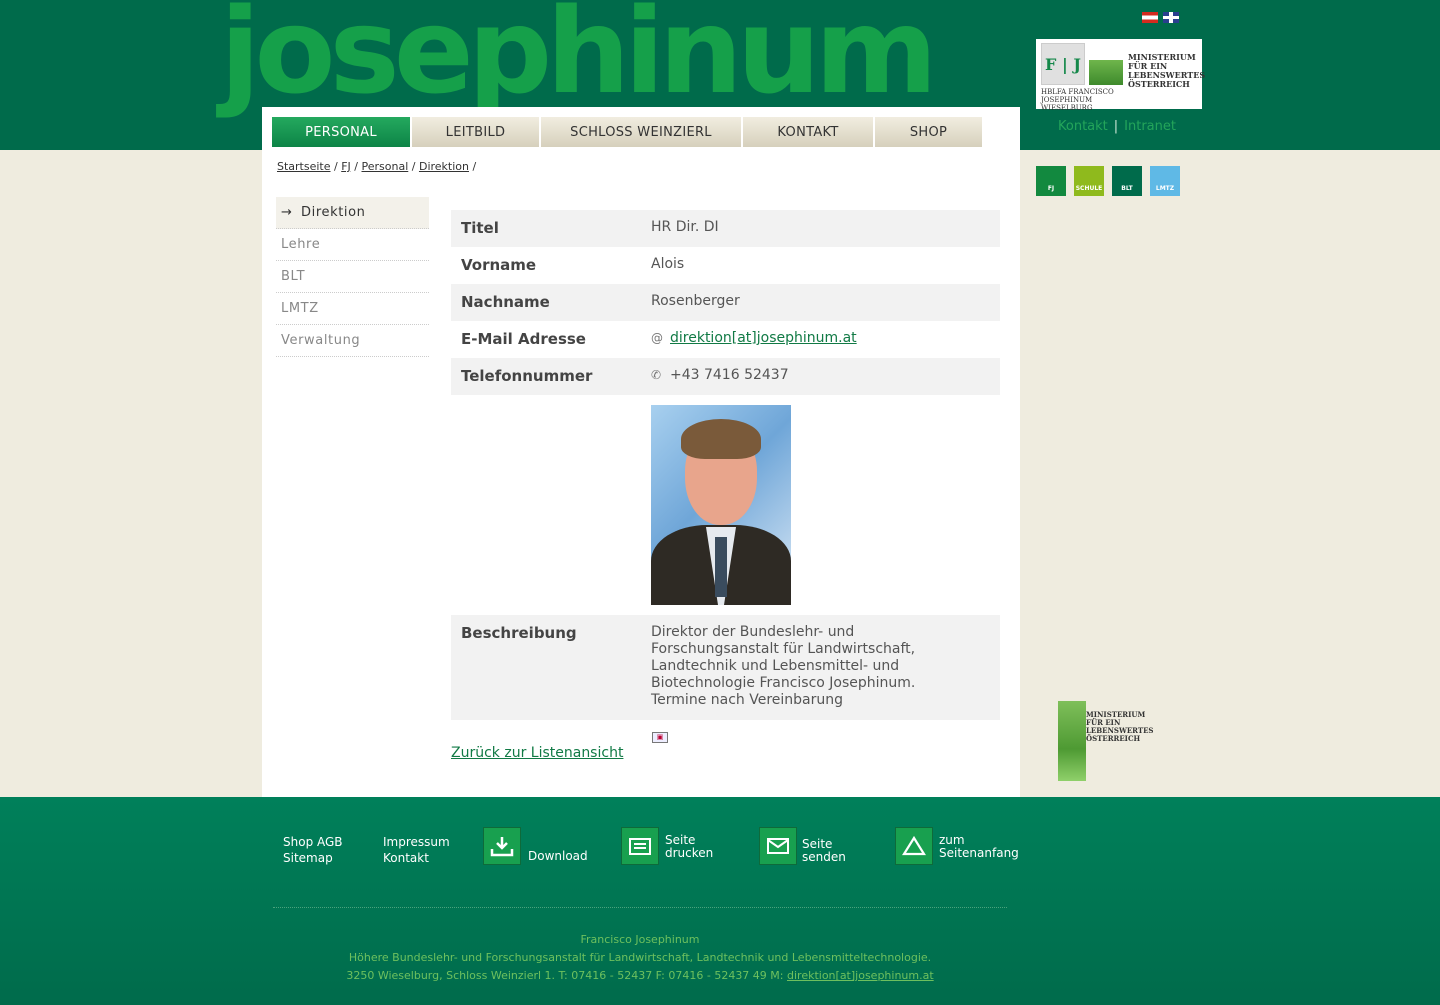 Image resolution: width=1440 pixels, height=1005 pixels. I want to click on vorname-label: Vorname, so click(499, 265).